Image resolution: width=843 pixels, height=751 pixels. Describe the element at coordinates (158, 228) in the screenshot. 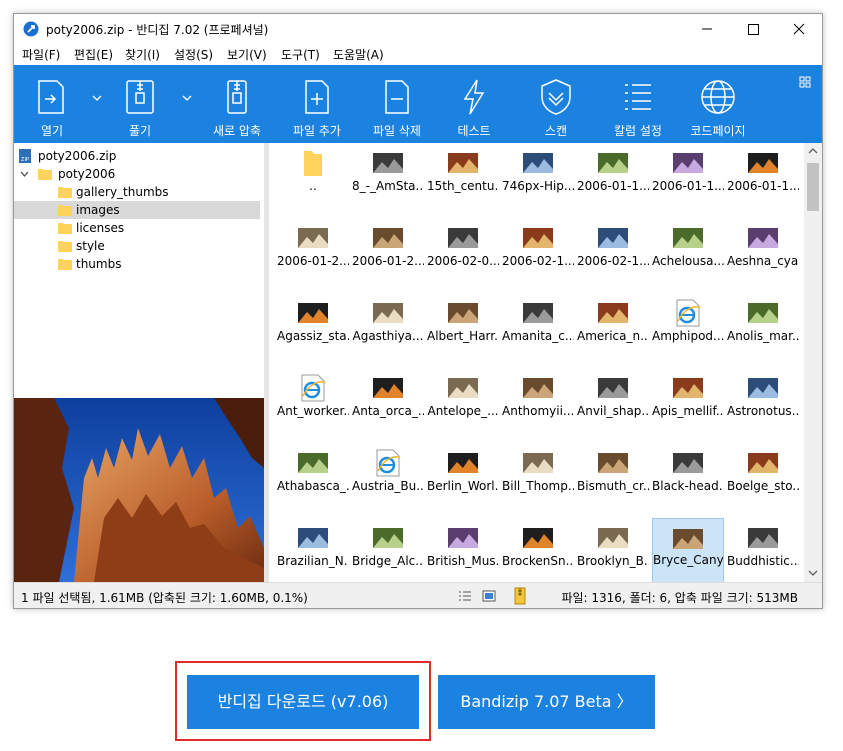

I see `tree-item-licenses: licenses` at that location.